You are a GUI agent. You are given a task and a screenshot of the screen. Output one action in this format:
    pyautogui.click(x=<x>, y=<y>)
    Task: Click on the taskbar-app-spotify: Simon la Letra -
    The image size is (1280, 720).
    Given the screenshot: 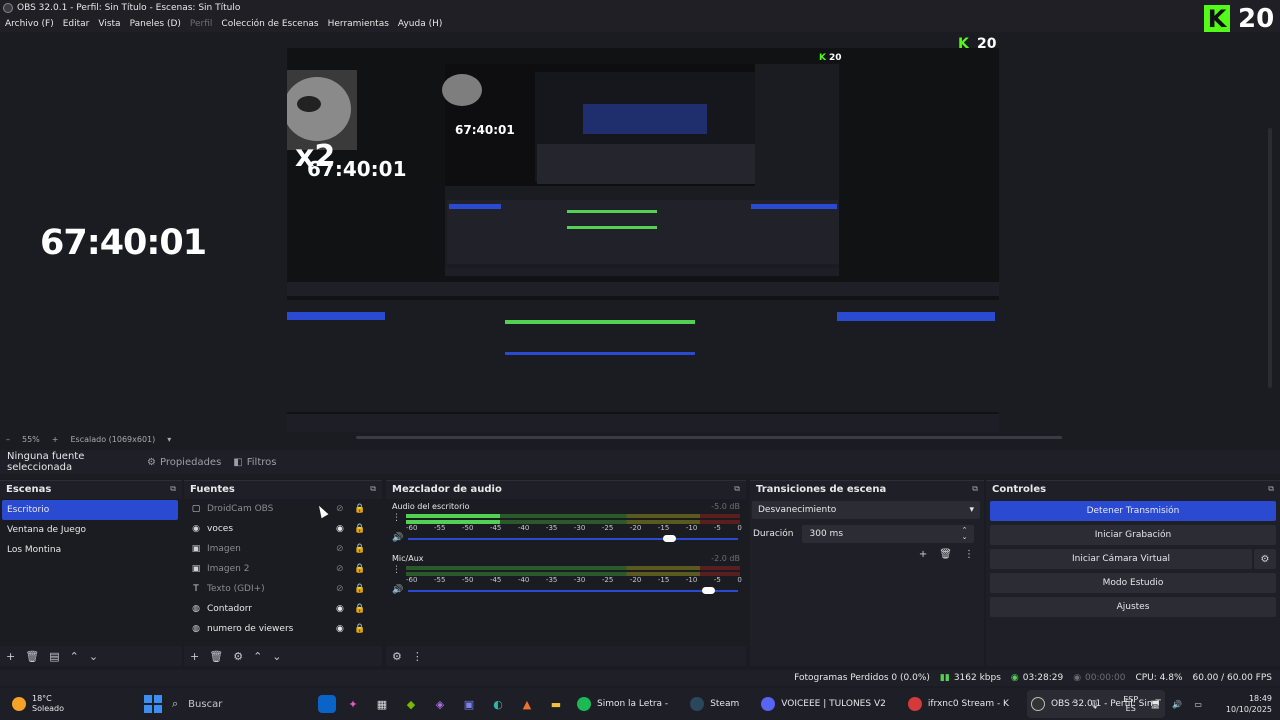 What is the action you would take?
    pyautogui.click(x=622, y=704)
    